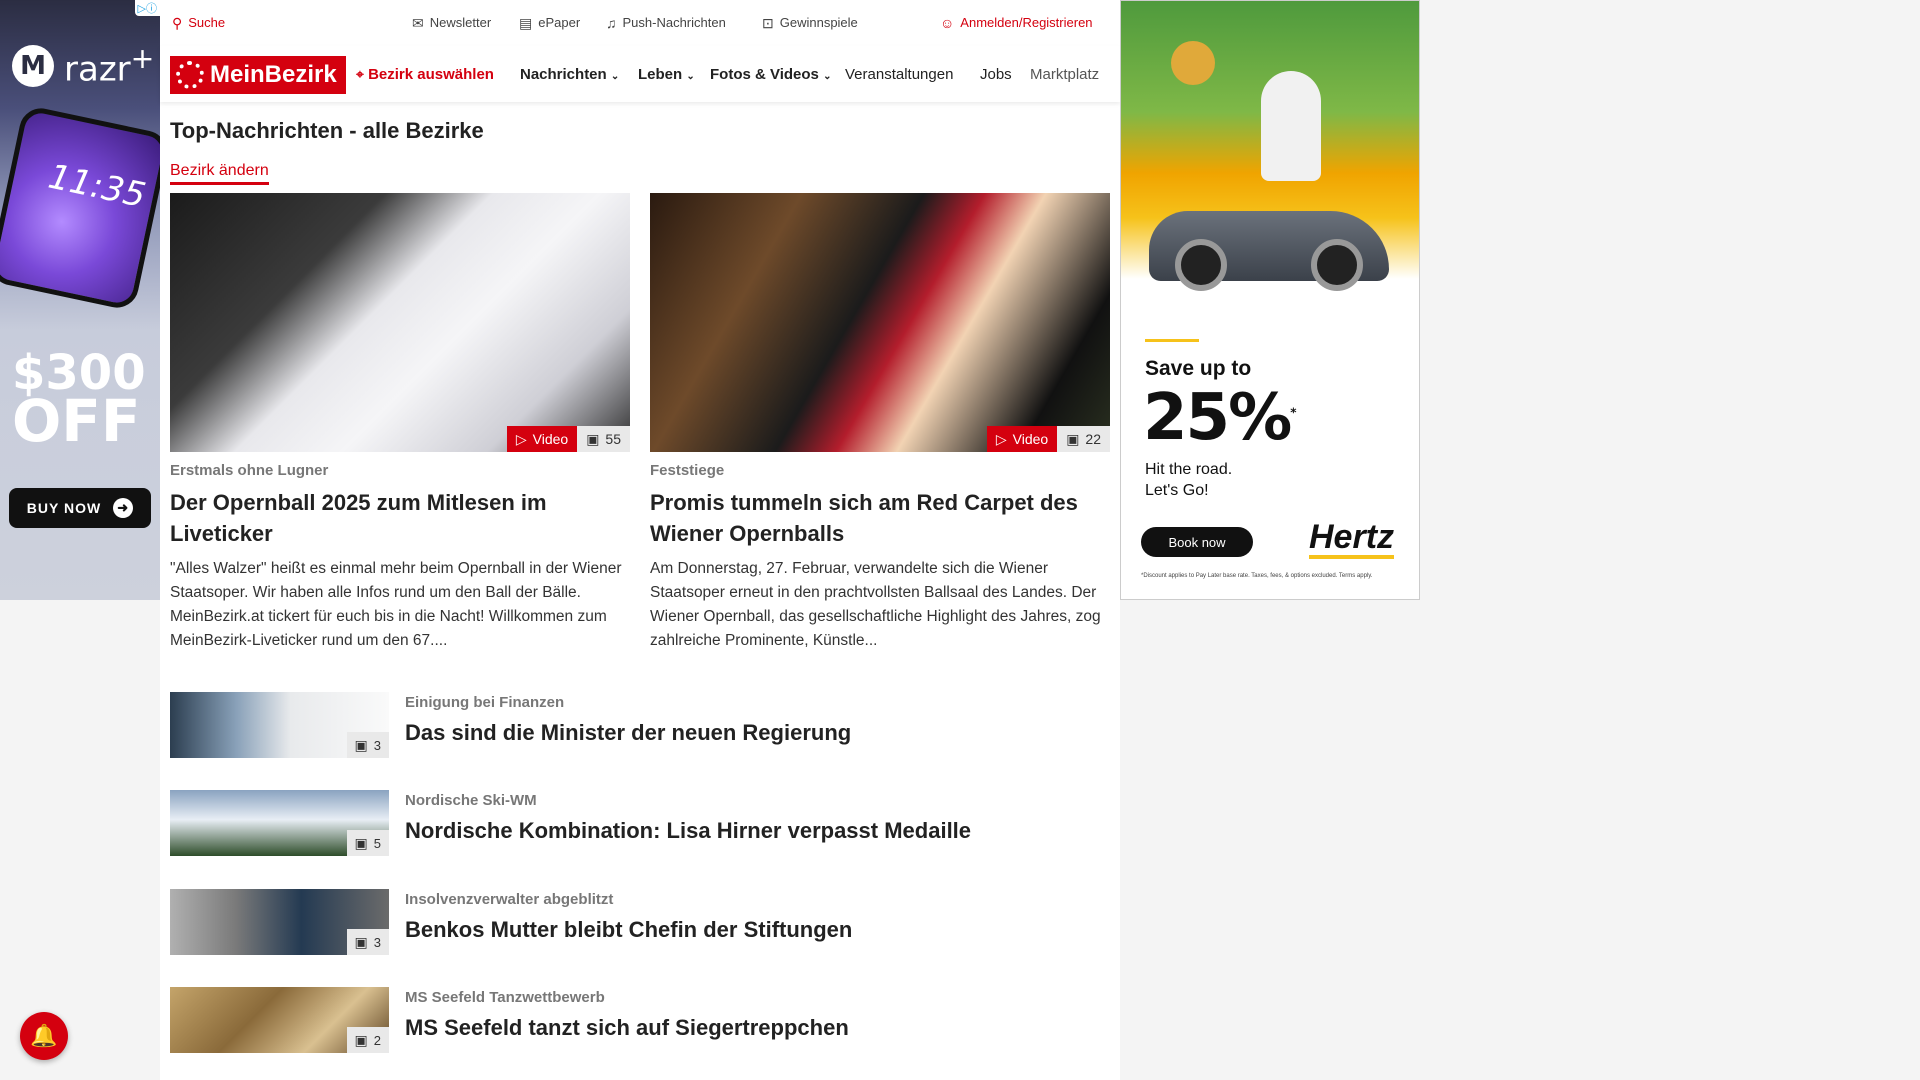 The height and width of the screenshot is (1080, 1920). Describe the element at coordinates (76, 421) in the screenshot. I see `ad-offer-off: OFF` at that location.